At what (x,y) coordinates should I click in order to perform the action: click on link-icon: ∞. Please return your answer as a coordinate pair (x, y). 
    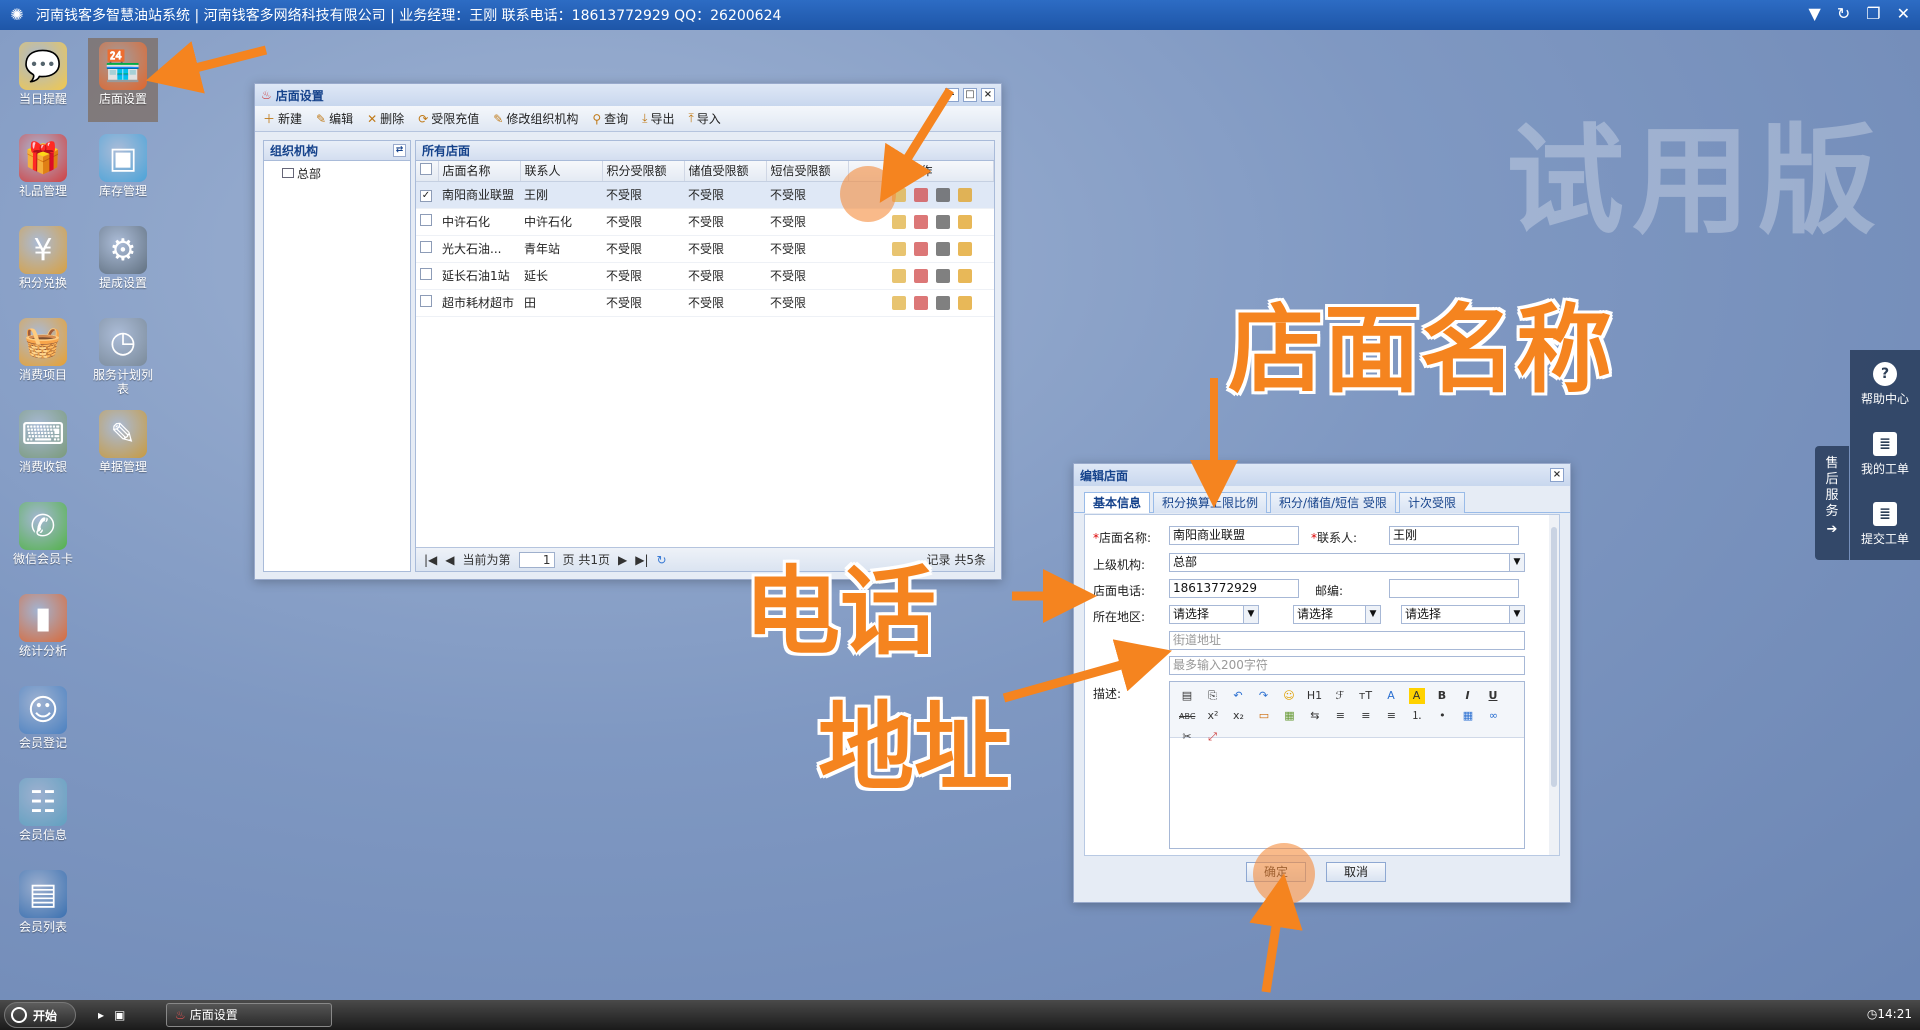
    Looking at the image, I should click on (1493, 716).